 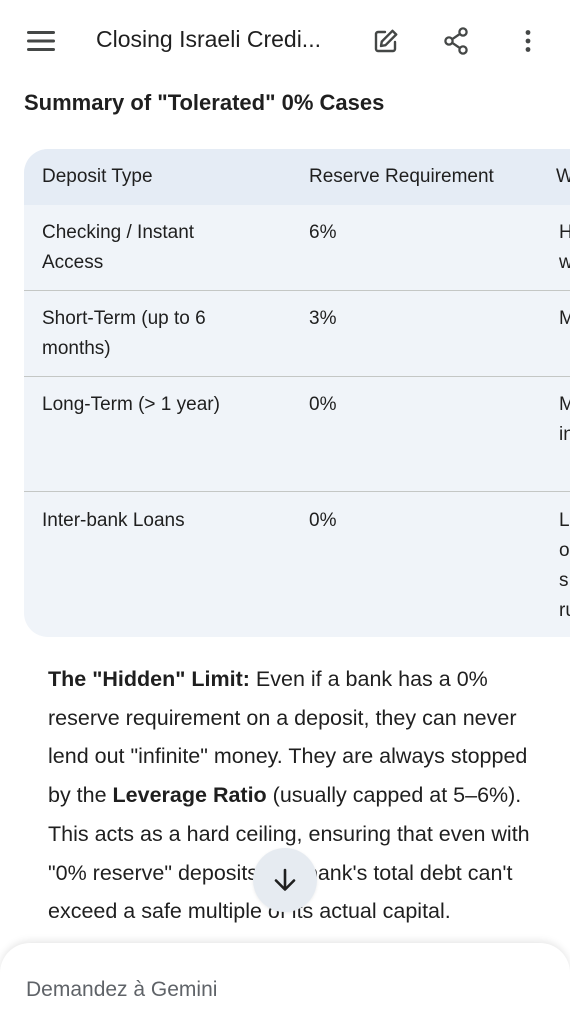 I want to click on column-header-deposit-type: Deposit Type, so click(x=97, y=176).